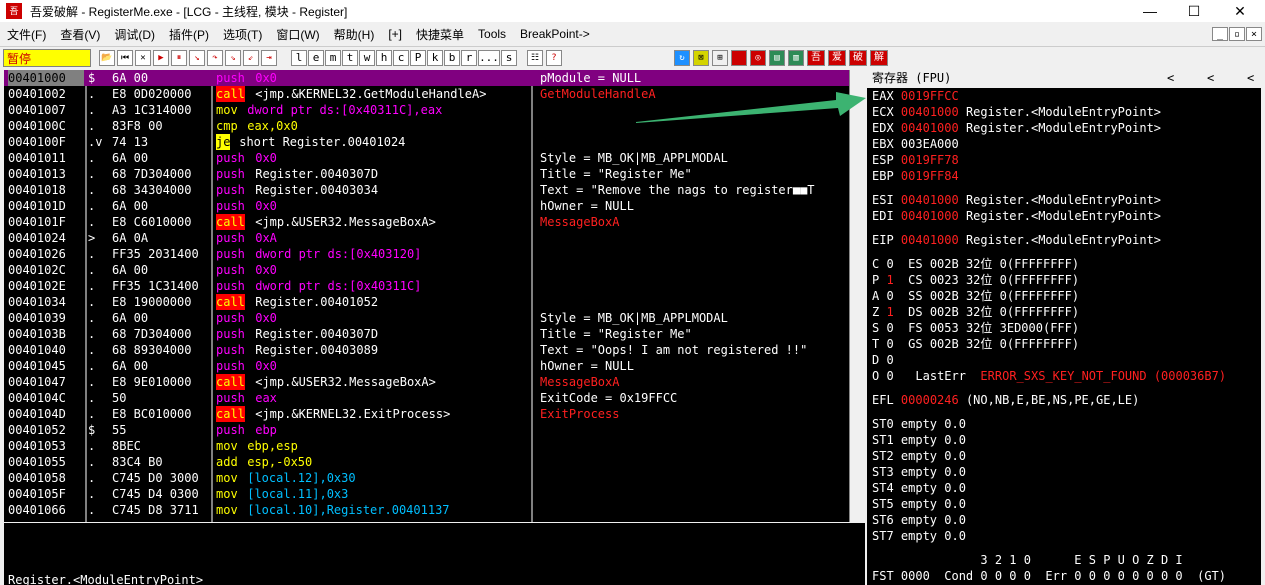 The image size is (1265, 585). Describe the element at coordinates (269, 57) in the screenshot. I see `execute-till-return-icon: ⇥` at that location.